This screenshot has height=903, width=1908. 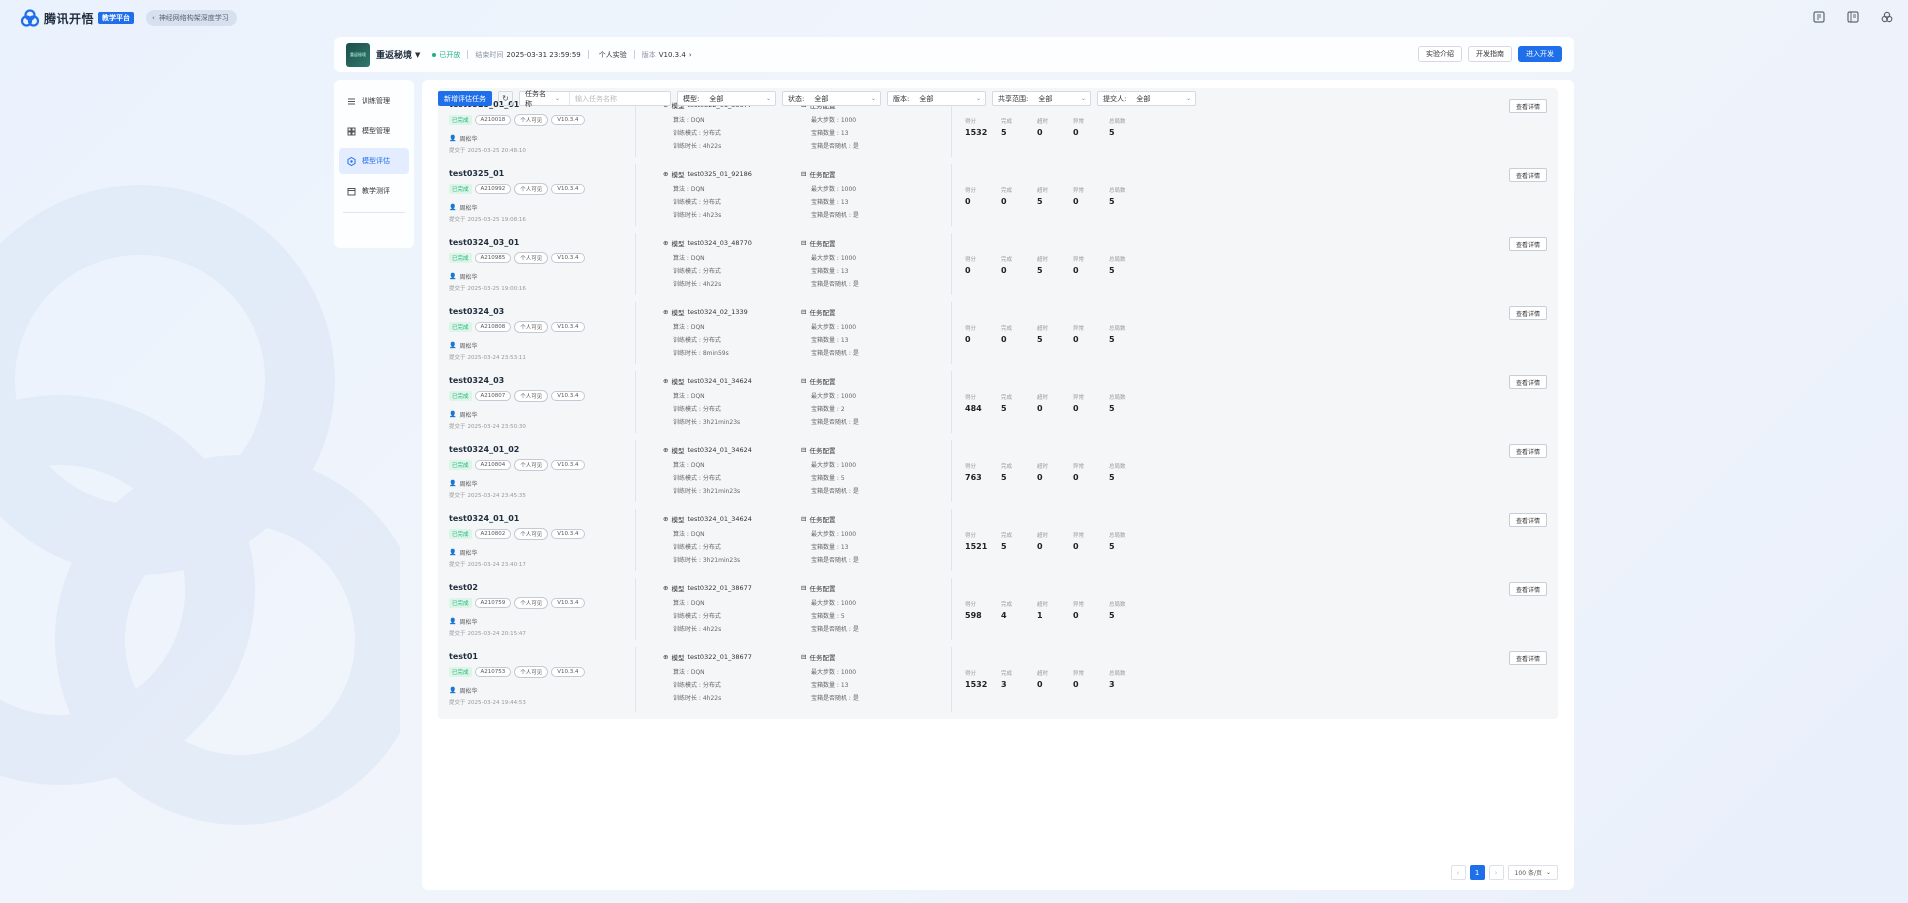 What do you see at coordinates (493, 534) in the screenshot?
I see `task-id-tag: A210802` at bounding box center [493, 534].